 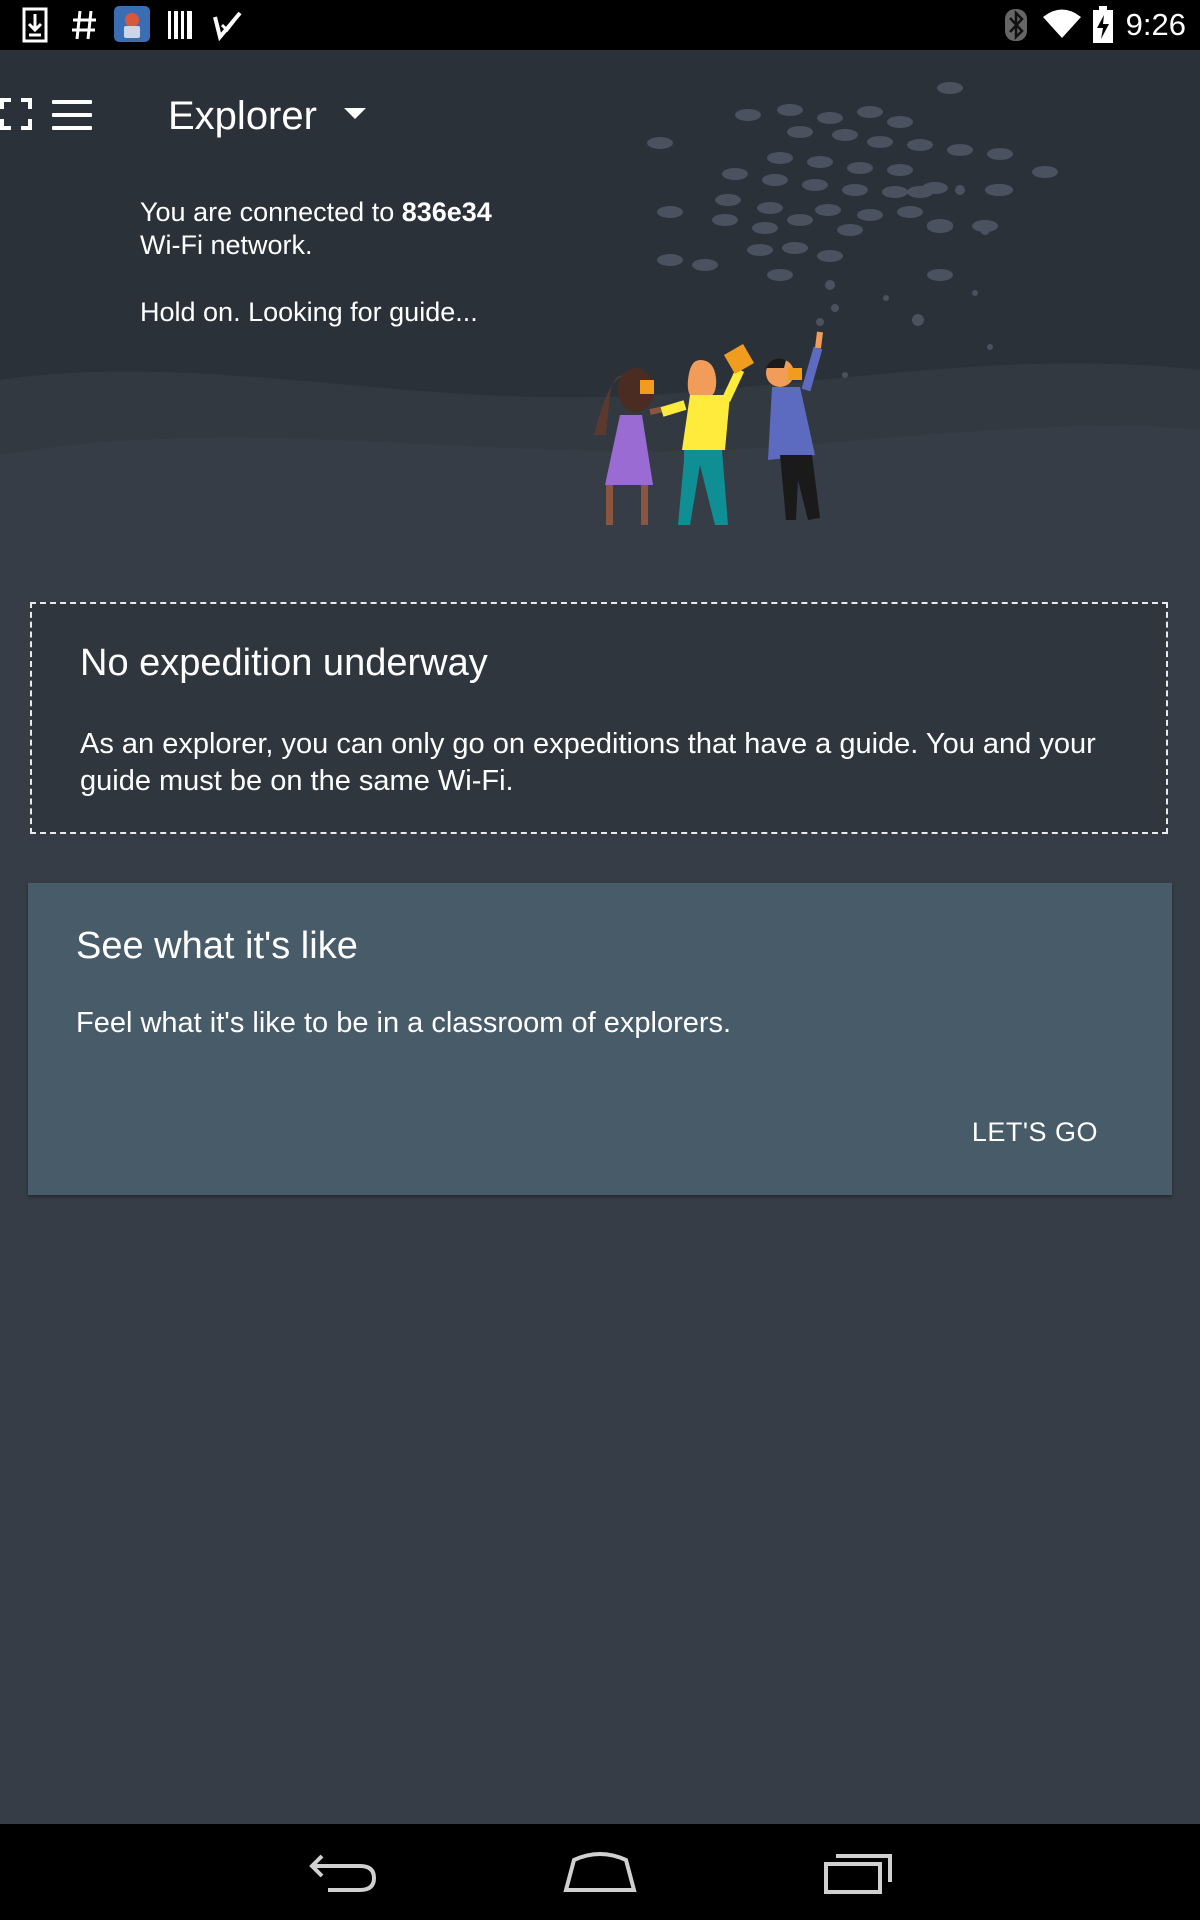 What do you see at coordinates (72, 115) in the screenshot?
I see `menu-button` at bounding box center [72, 115].